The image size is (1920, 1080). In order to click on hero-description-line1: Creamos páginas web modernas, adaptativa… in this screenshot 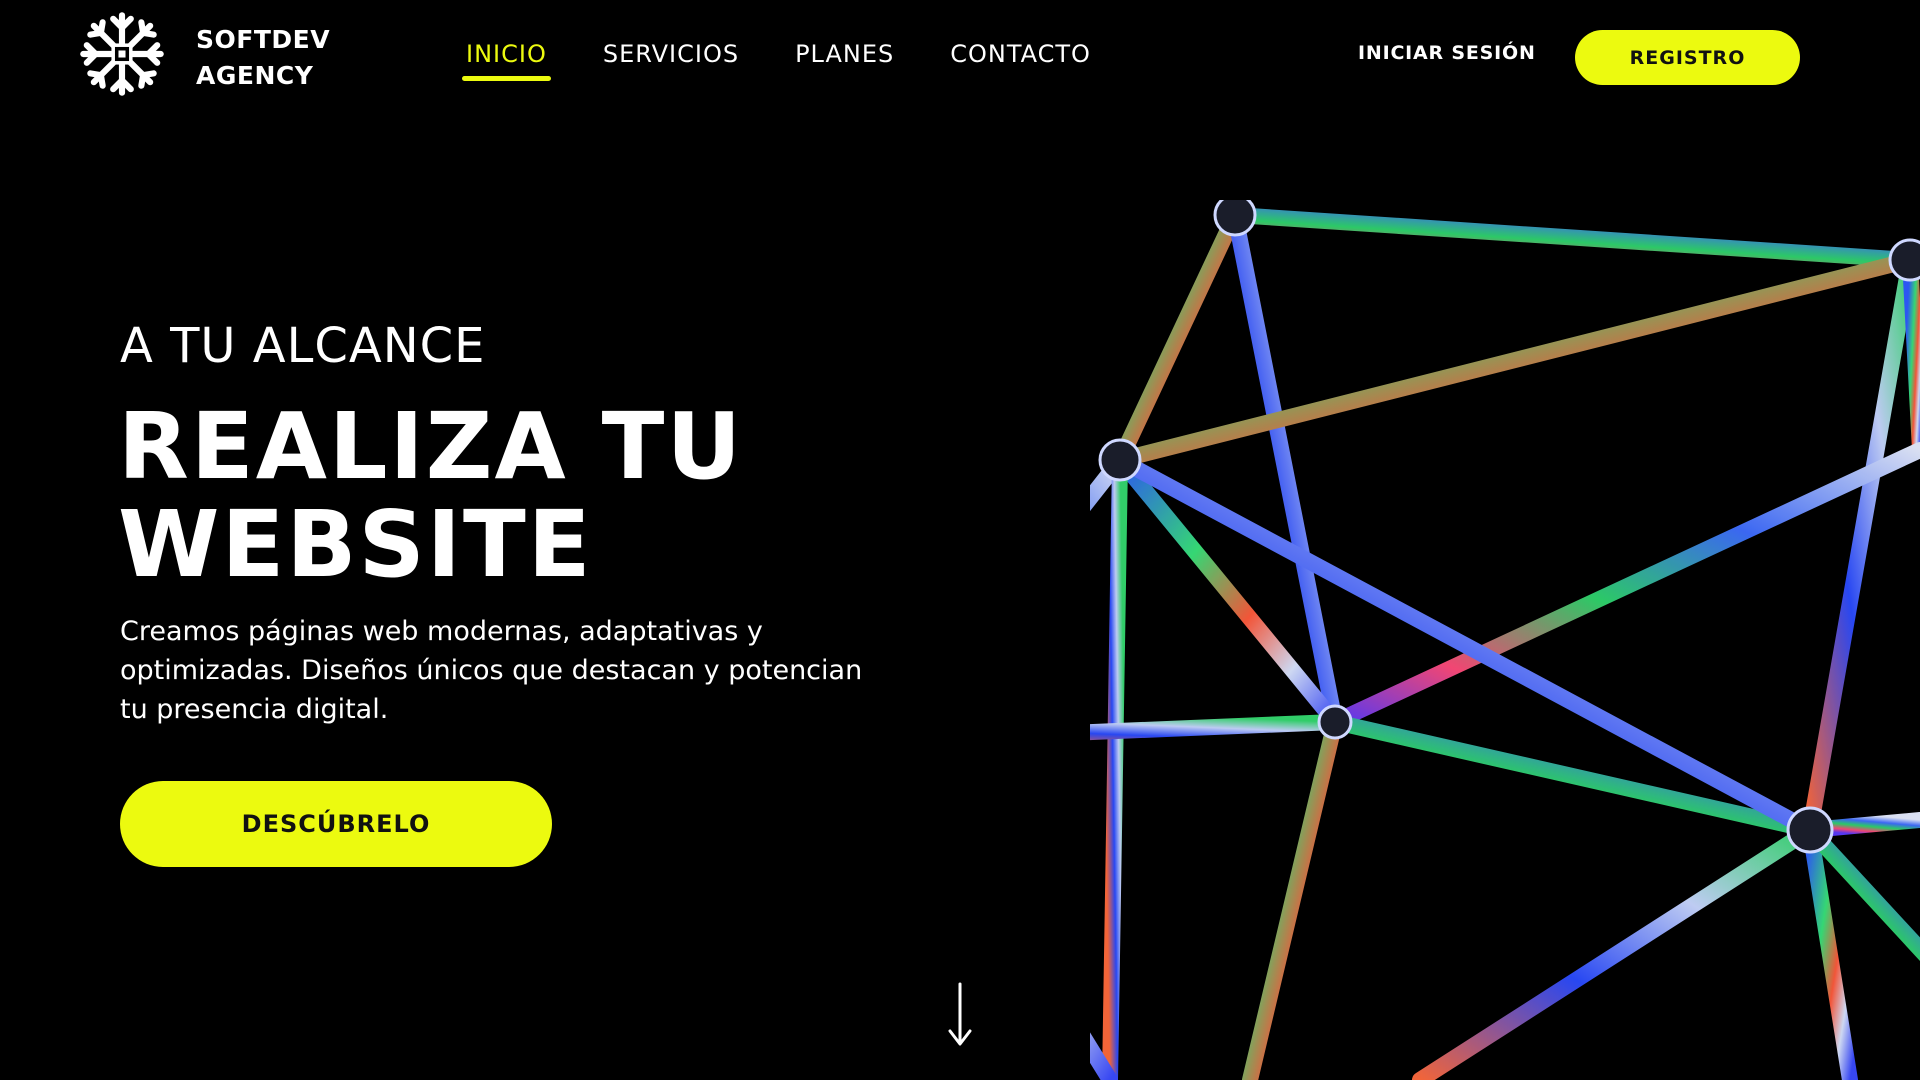, I will do `click(441, 631)`.